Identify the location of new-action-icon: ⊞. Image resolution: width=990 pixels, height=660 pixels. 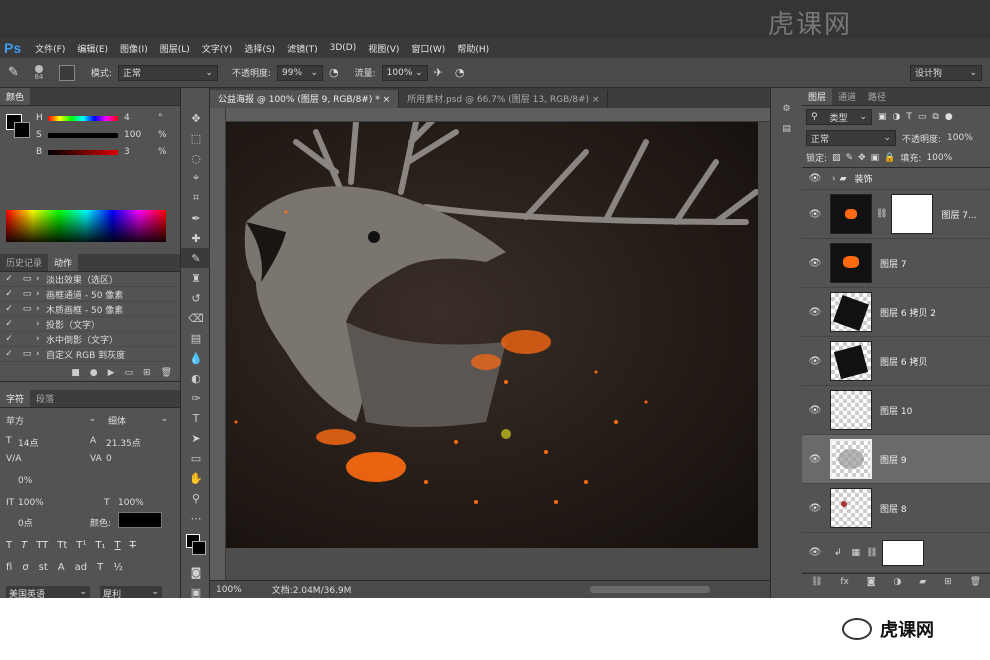
(147, 374).